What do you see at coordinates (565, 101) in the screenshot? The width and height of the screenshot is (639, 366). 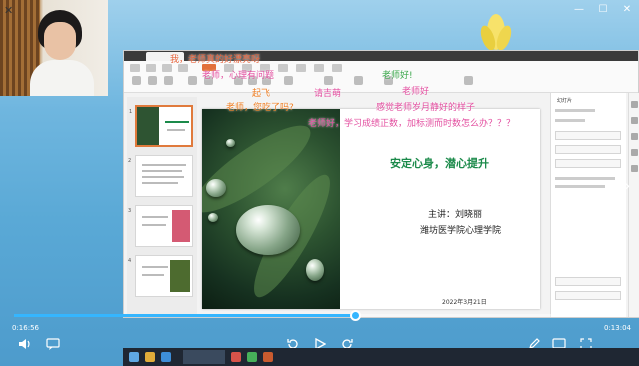 I see `panel-title: 幻灯片` at bounding box center [565, 101].